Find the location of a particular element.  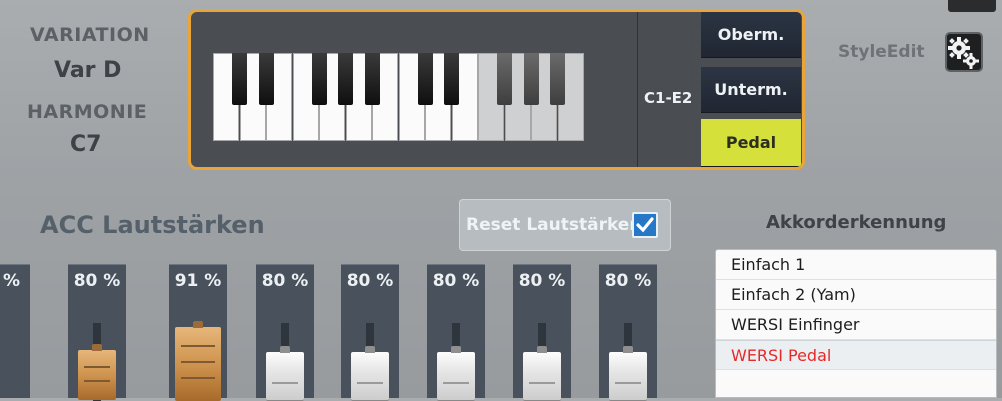

chord-mode-option: WERSI Pedal is located at coordinates (856, 355).